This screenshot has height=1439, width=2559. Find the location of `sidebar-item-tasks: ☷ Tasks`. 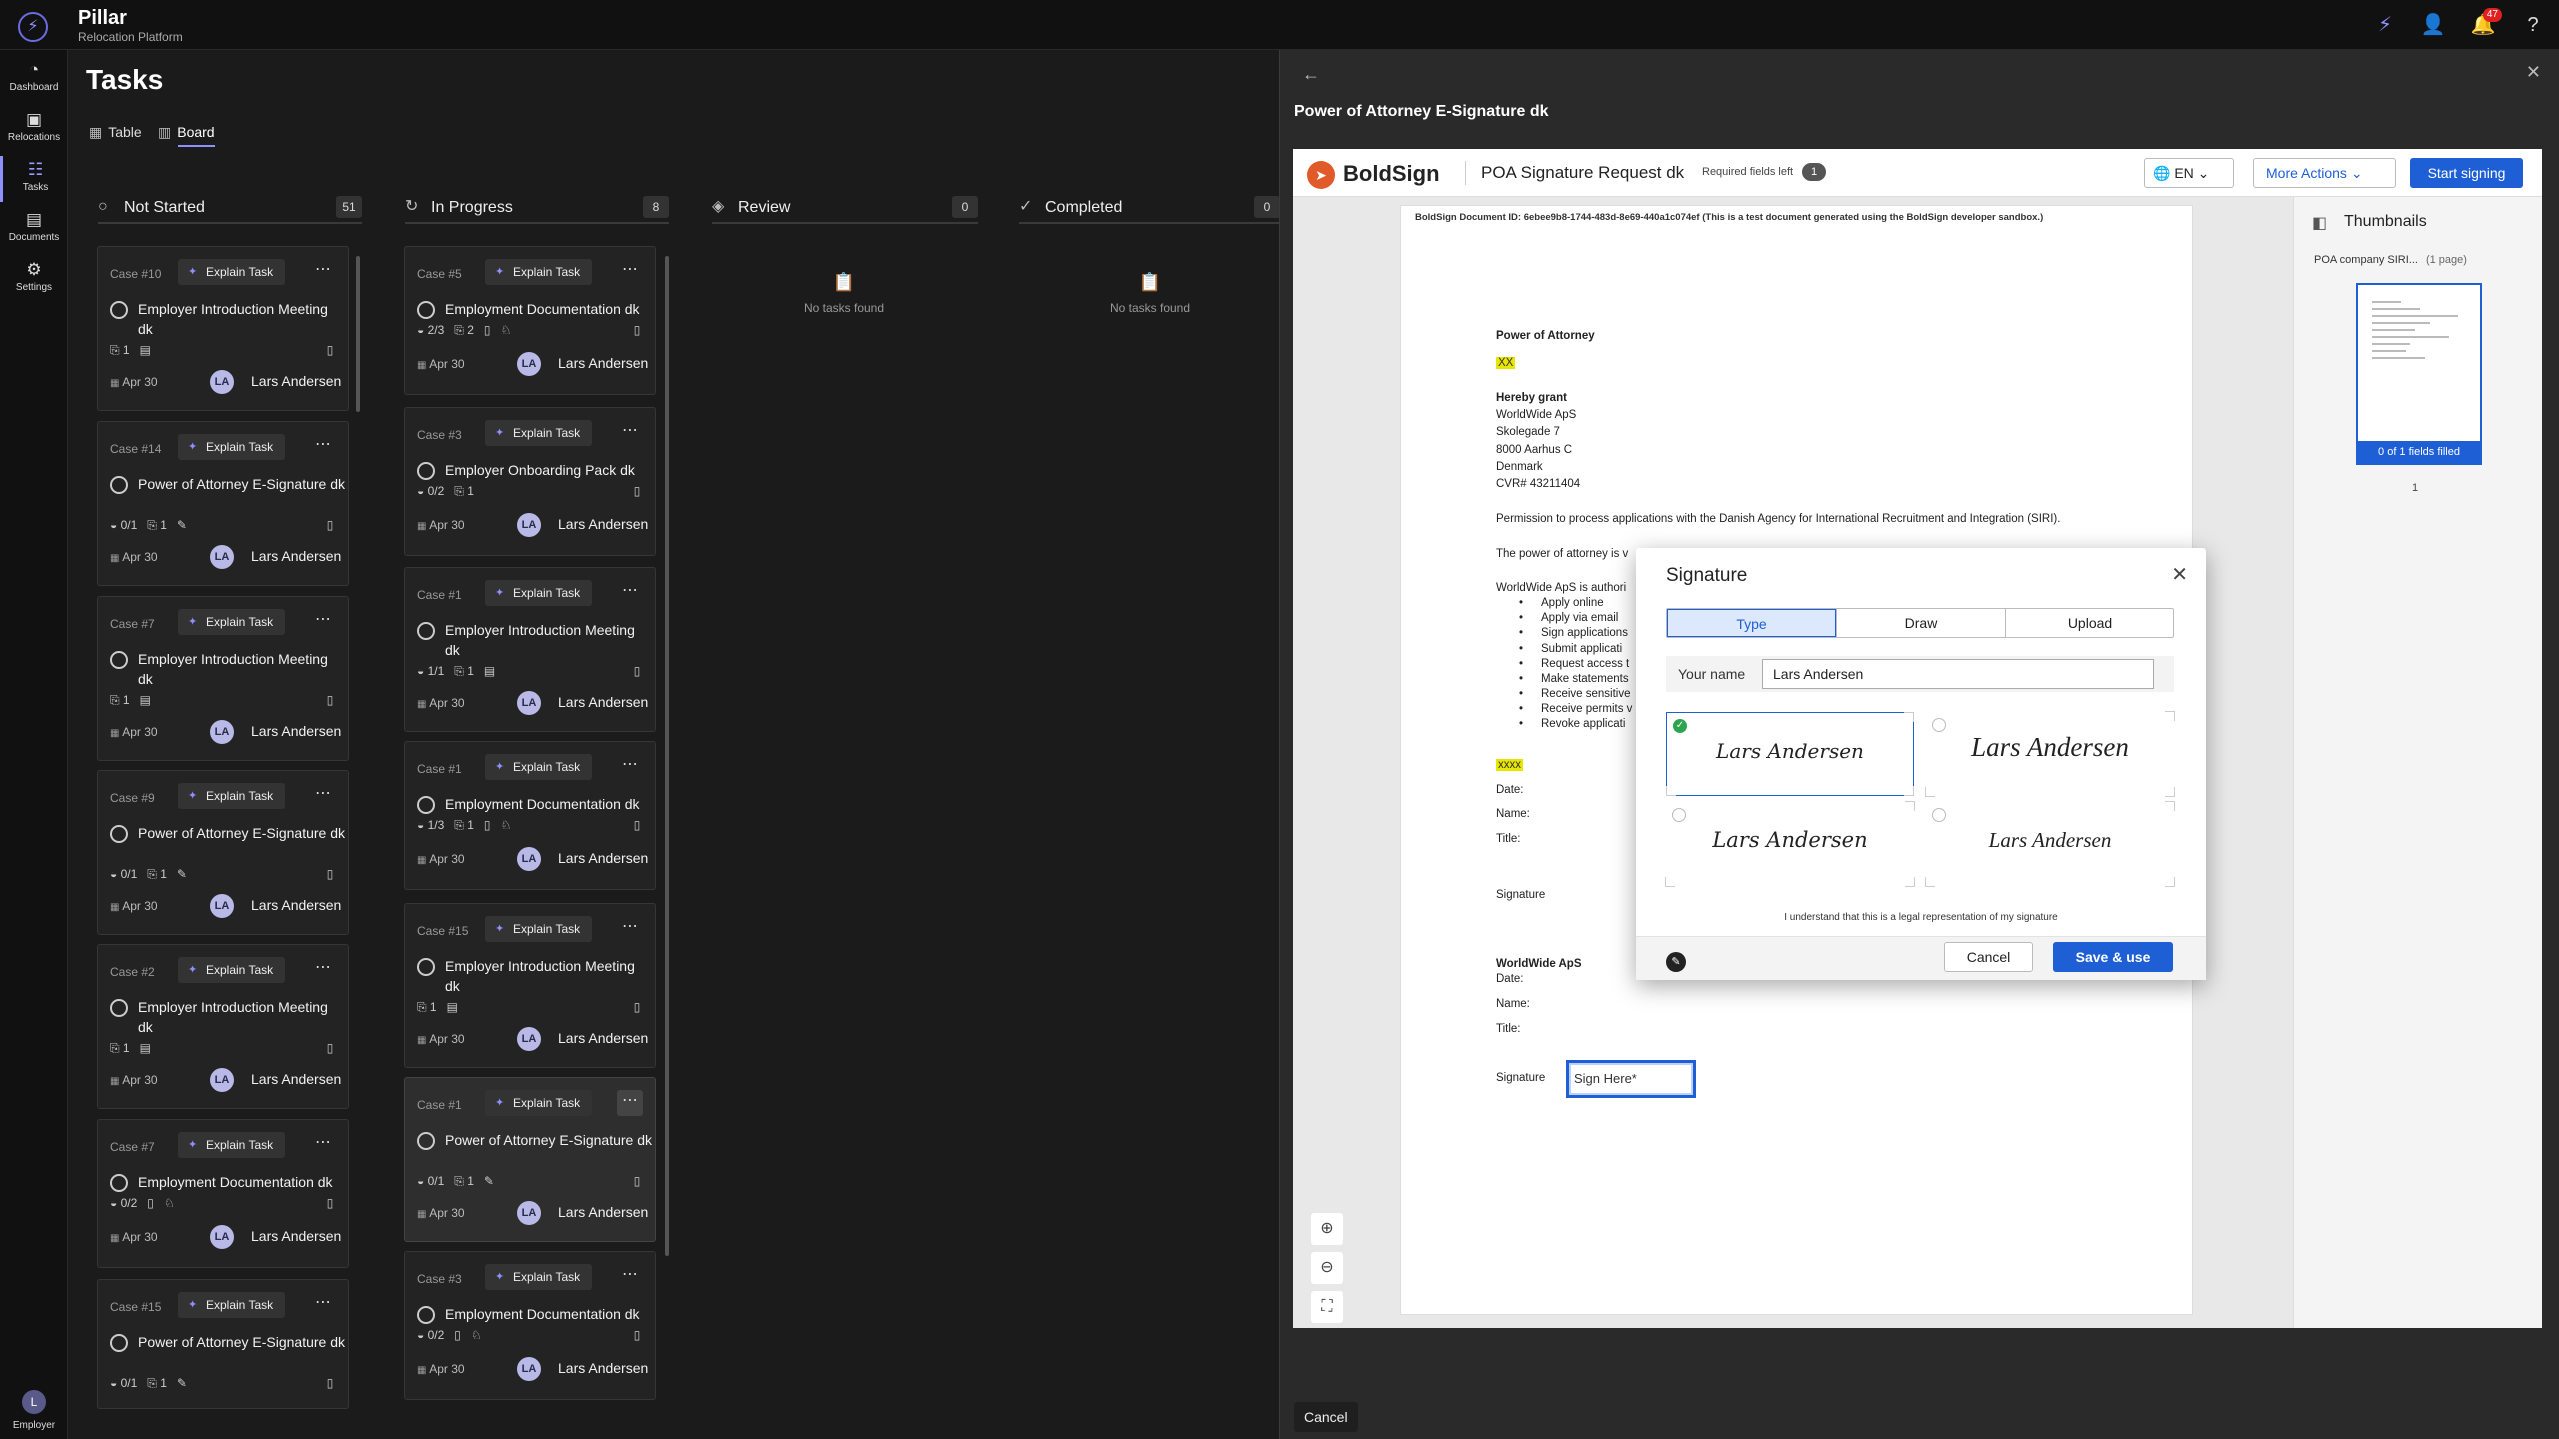

sidebar-item-tasks: ☷ Tasks is located at coordinates (34, 179).